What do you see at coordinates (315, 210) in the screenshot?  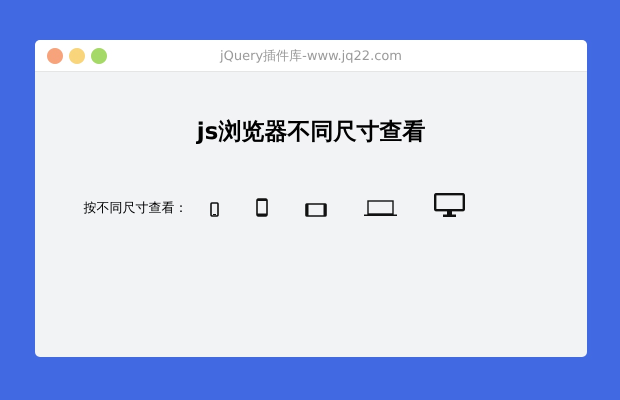 I see `tablet-icon` at bounding box center [315, 210].